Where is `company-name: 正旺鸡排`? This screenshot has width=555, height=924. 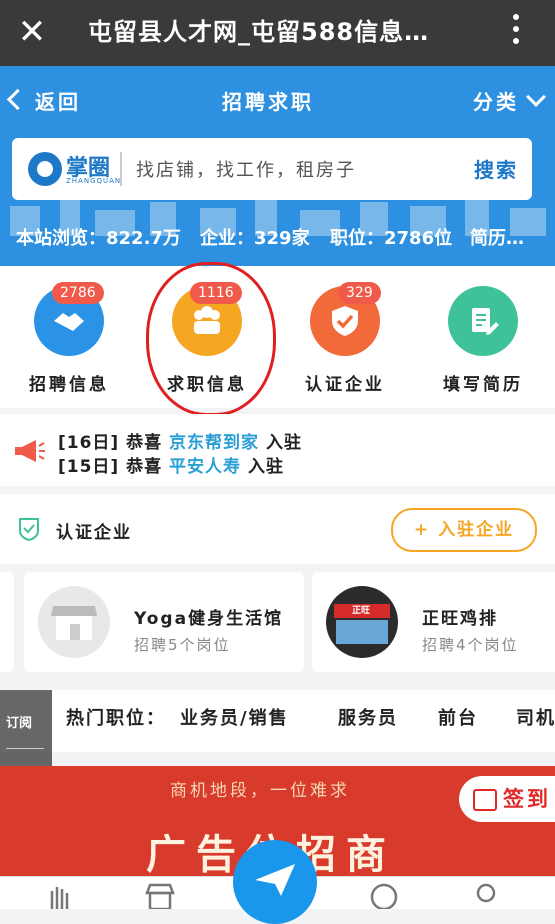 company-name: 正旺鸡排 is located at coordinates (460, 619).